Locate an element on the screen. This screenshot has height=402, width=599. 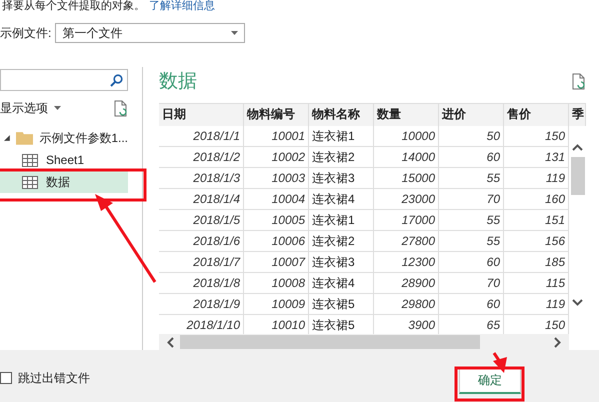
preview-title: 数据 is located at coordinates (178, 82).